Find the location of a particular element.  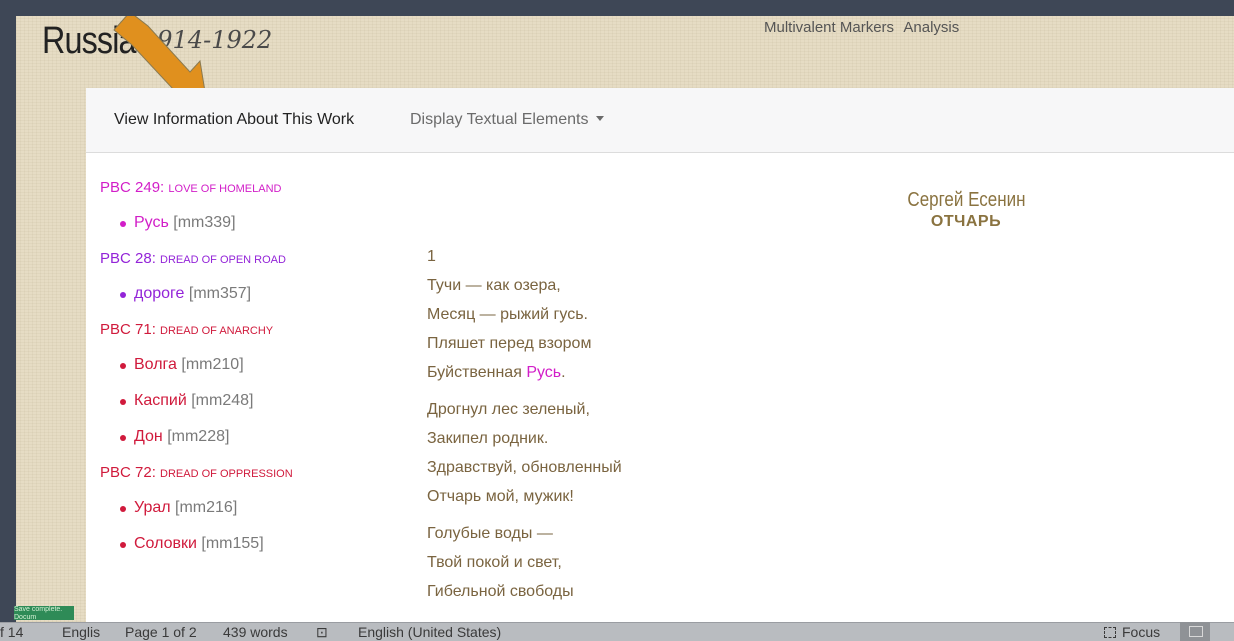

focus-label: Focus is located at coordinates (1141, 632).